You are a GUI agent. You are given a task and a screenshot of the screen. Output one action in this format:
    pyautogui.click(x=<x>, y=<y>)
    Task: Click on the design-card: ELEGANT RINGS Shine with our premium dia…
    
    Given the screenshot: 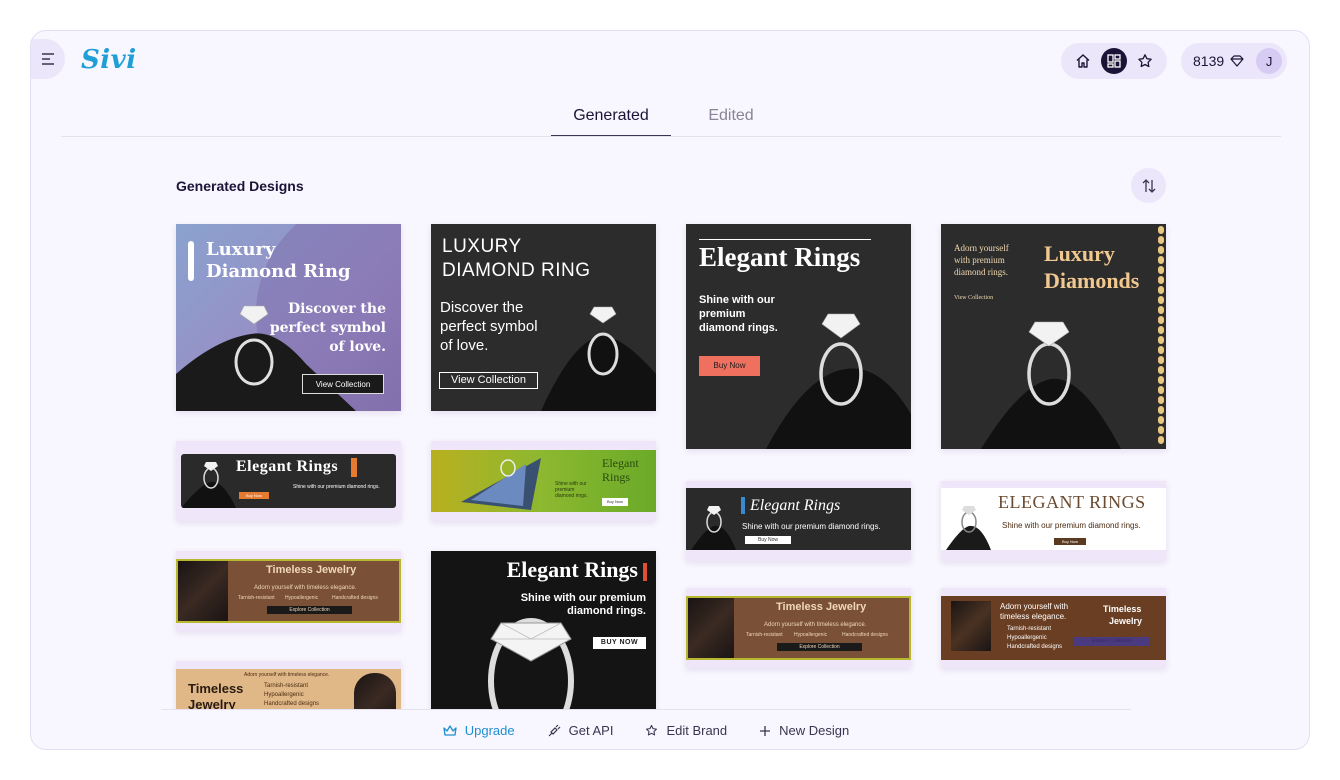 What is the action you would take?
    pyautogui.click(x=1053, y=521)
    